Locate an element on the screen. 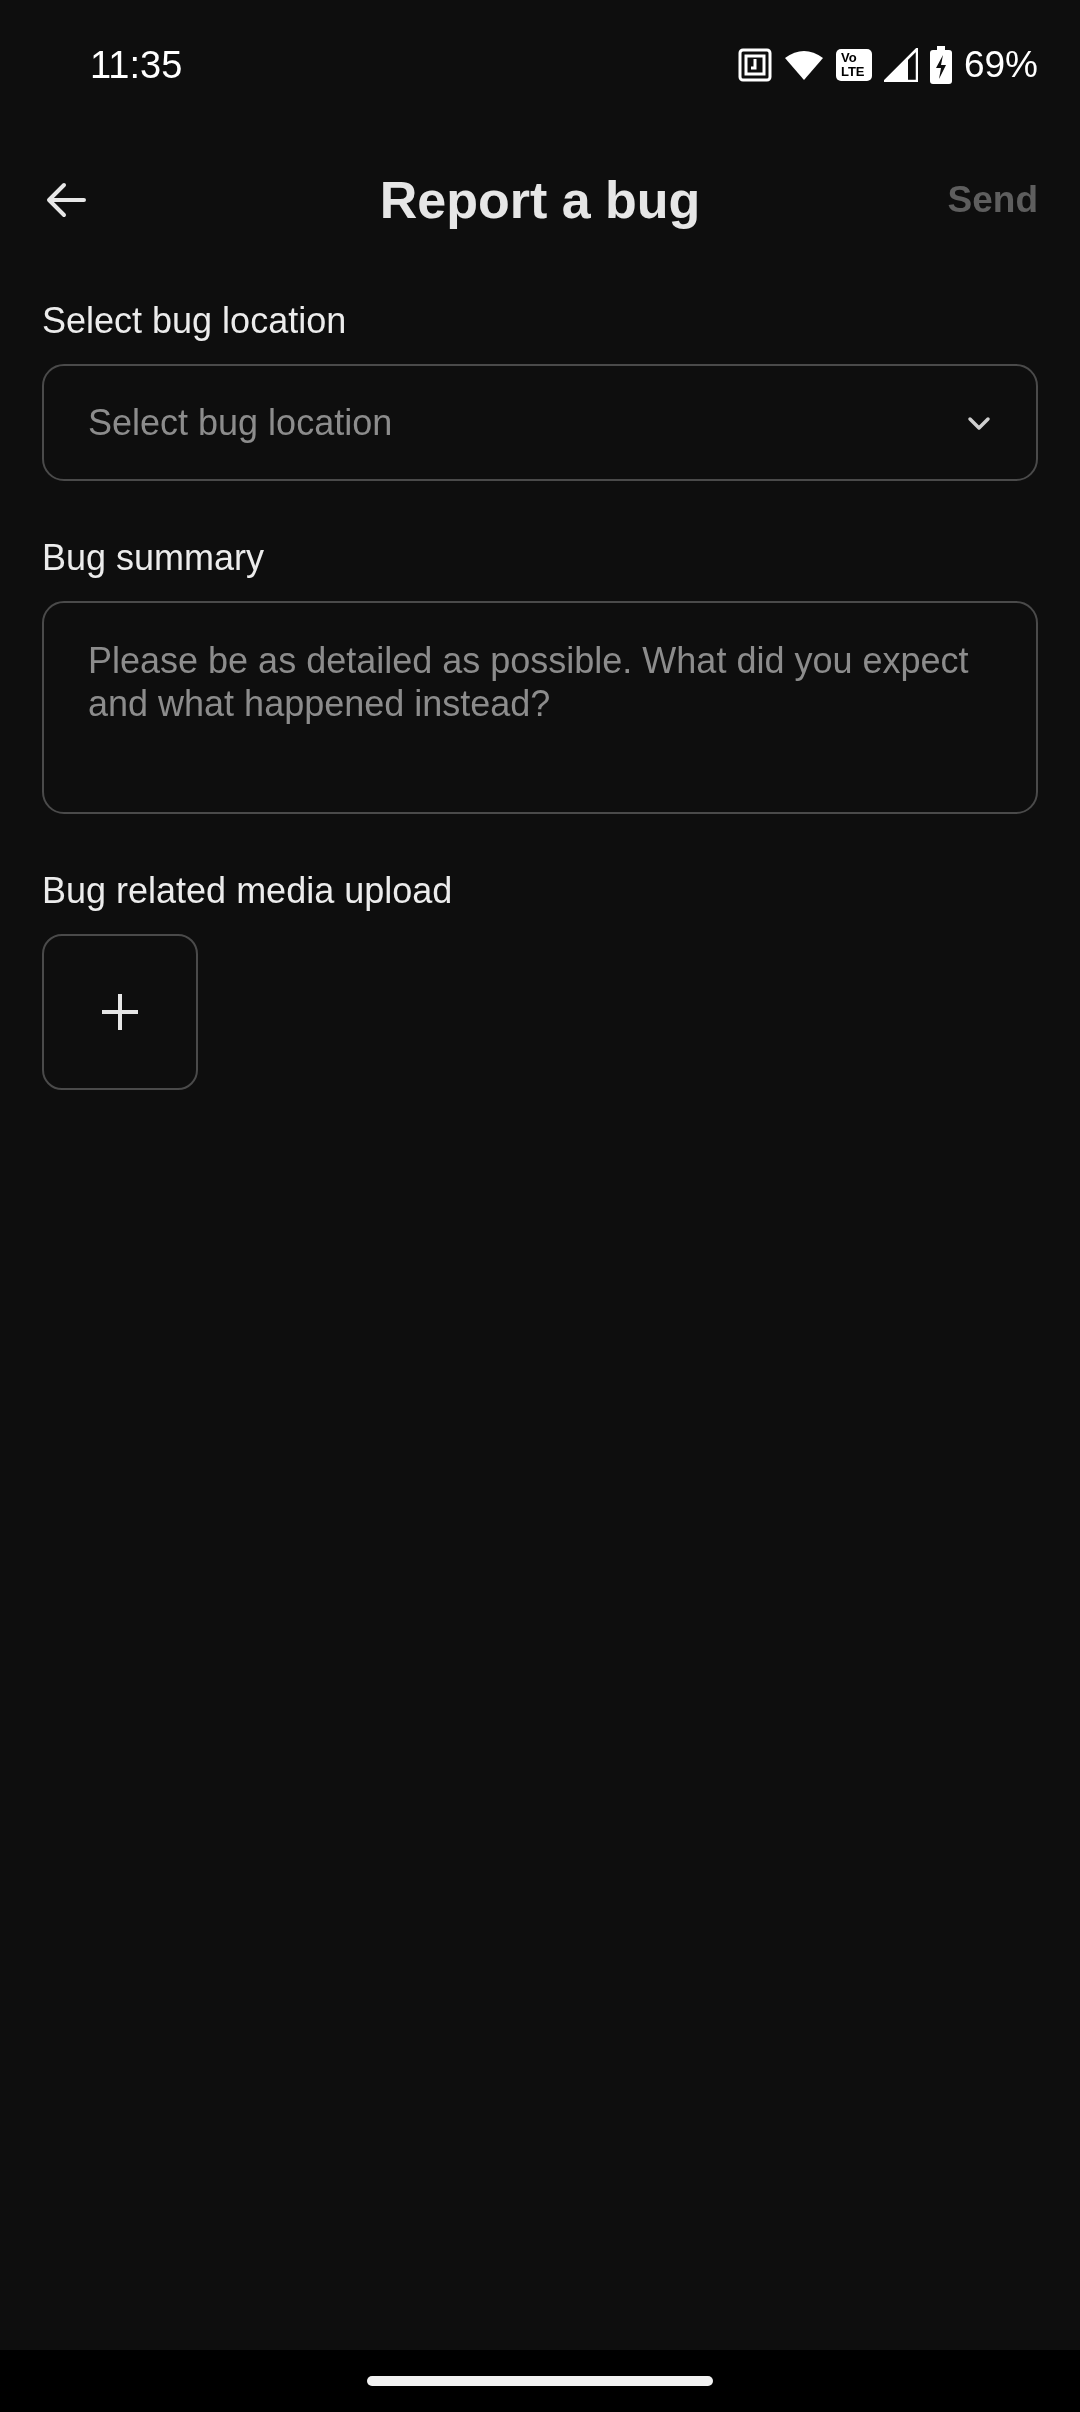 The height and width of the screenshot is (2412, 1080). field-label: Bug related media upload is located at coordinates (248, 891).